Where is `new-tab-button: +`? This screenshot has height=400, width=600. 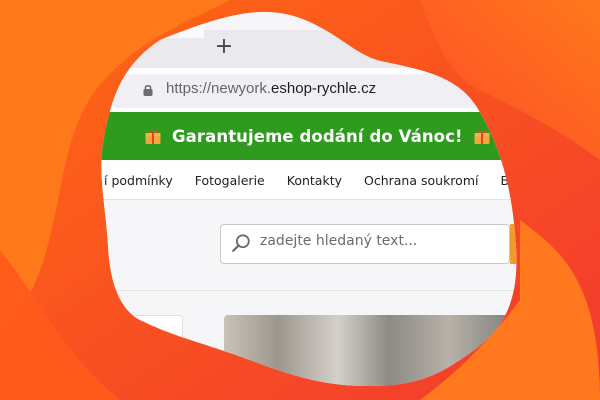
new-tab-button: + is located at coordinates (224, 47).